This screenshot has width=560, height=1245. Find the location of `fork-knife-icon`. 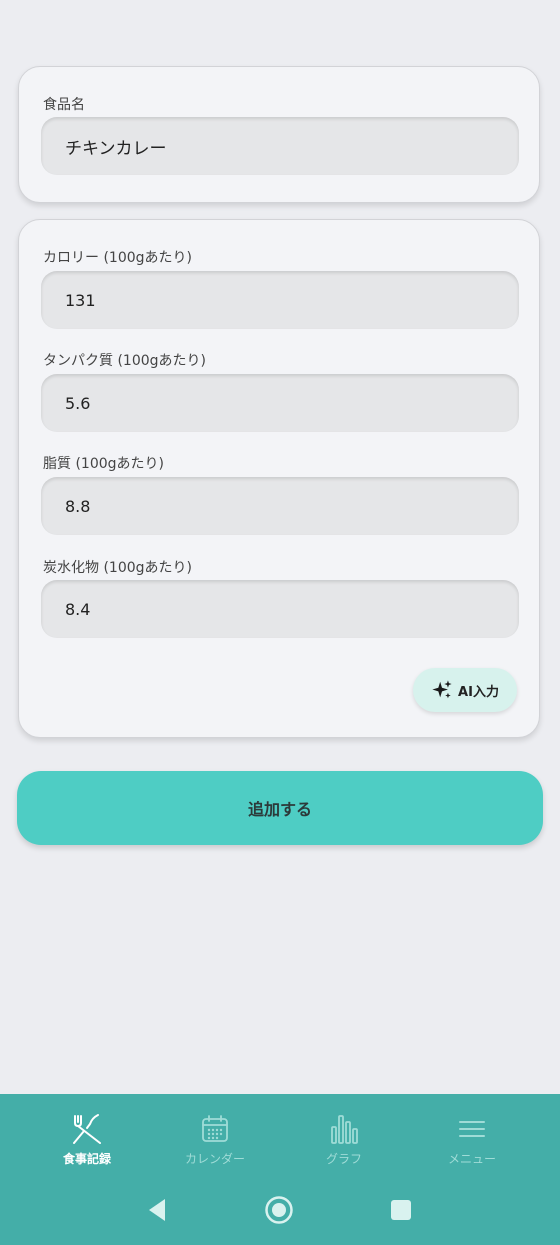

fork-knife-icon is located at coordinates (87, 1129).